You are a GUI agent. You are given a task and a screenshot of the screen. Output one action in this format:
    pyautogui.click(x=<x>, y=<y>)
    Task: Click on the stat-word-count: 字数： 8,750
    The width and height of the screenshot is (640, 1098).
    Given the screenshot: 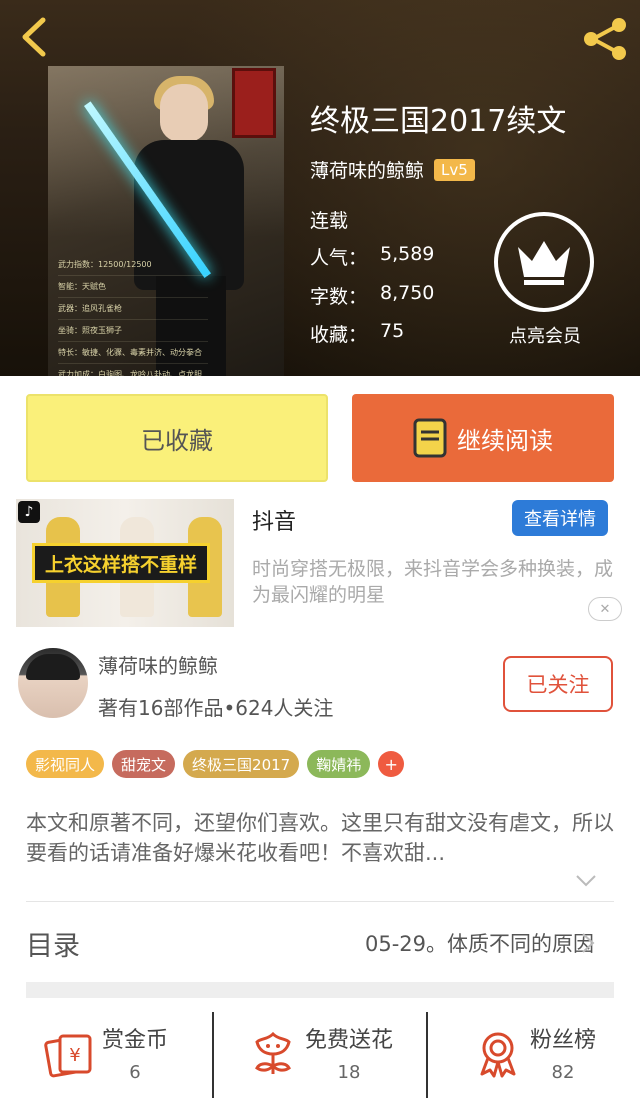 What is the action you would take?
    pyautogui.click(x=372, y=295)
    